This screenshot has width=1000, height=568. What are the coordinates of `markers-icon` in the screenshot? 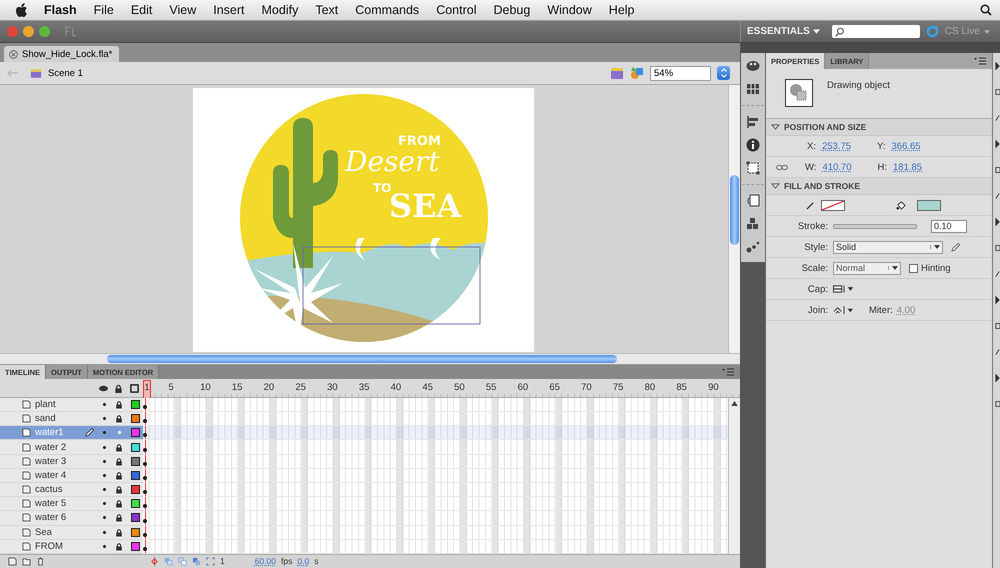 It's located at (210, 561).